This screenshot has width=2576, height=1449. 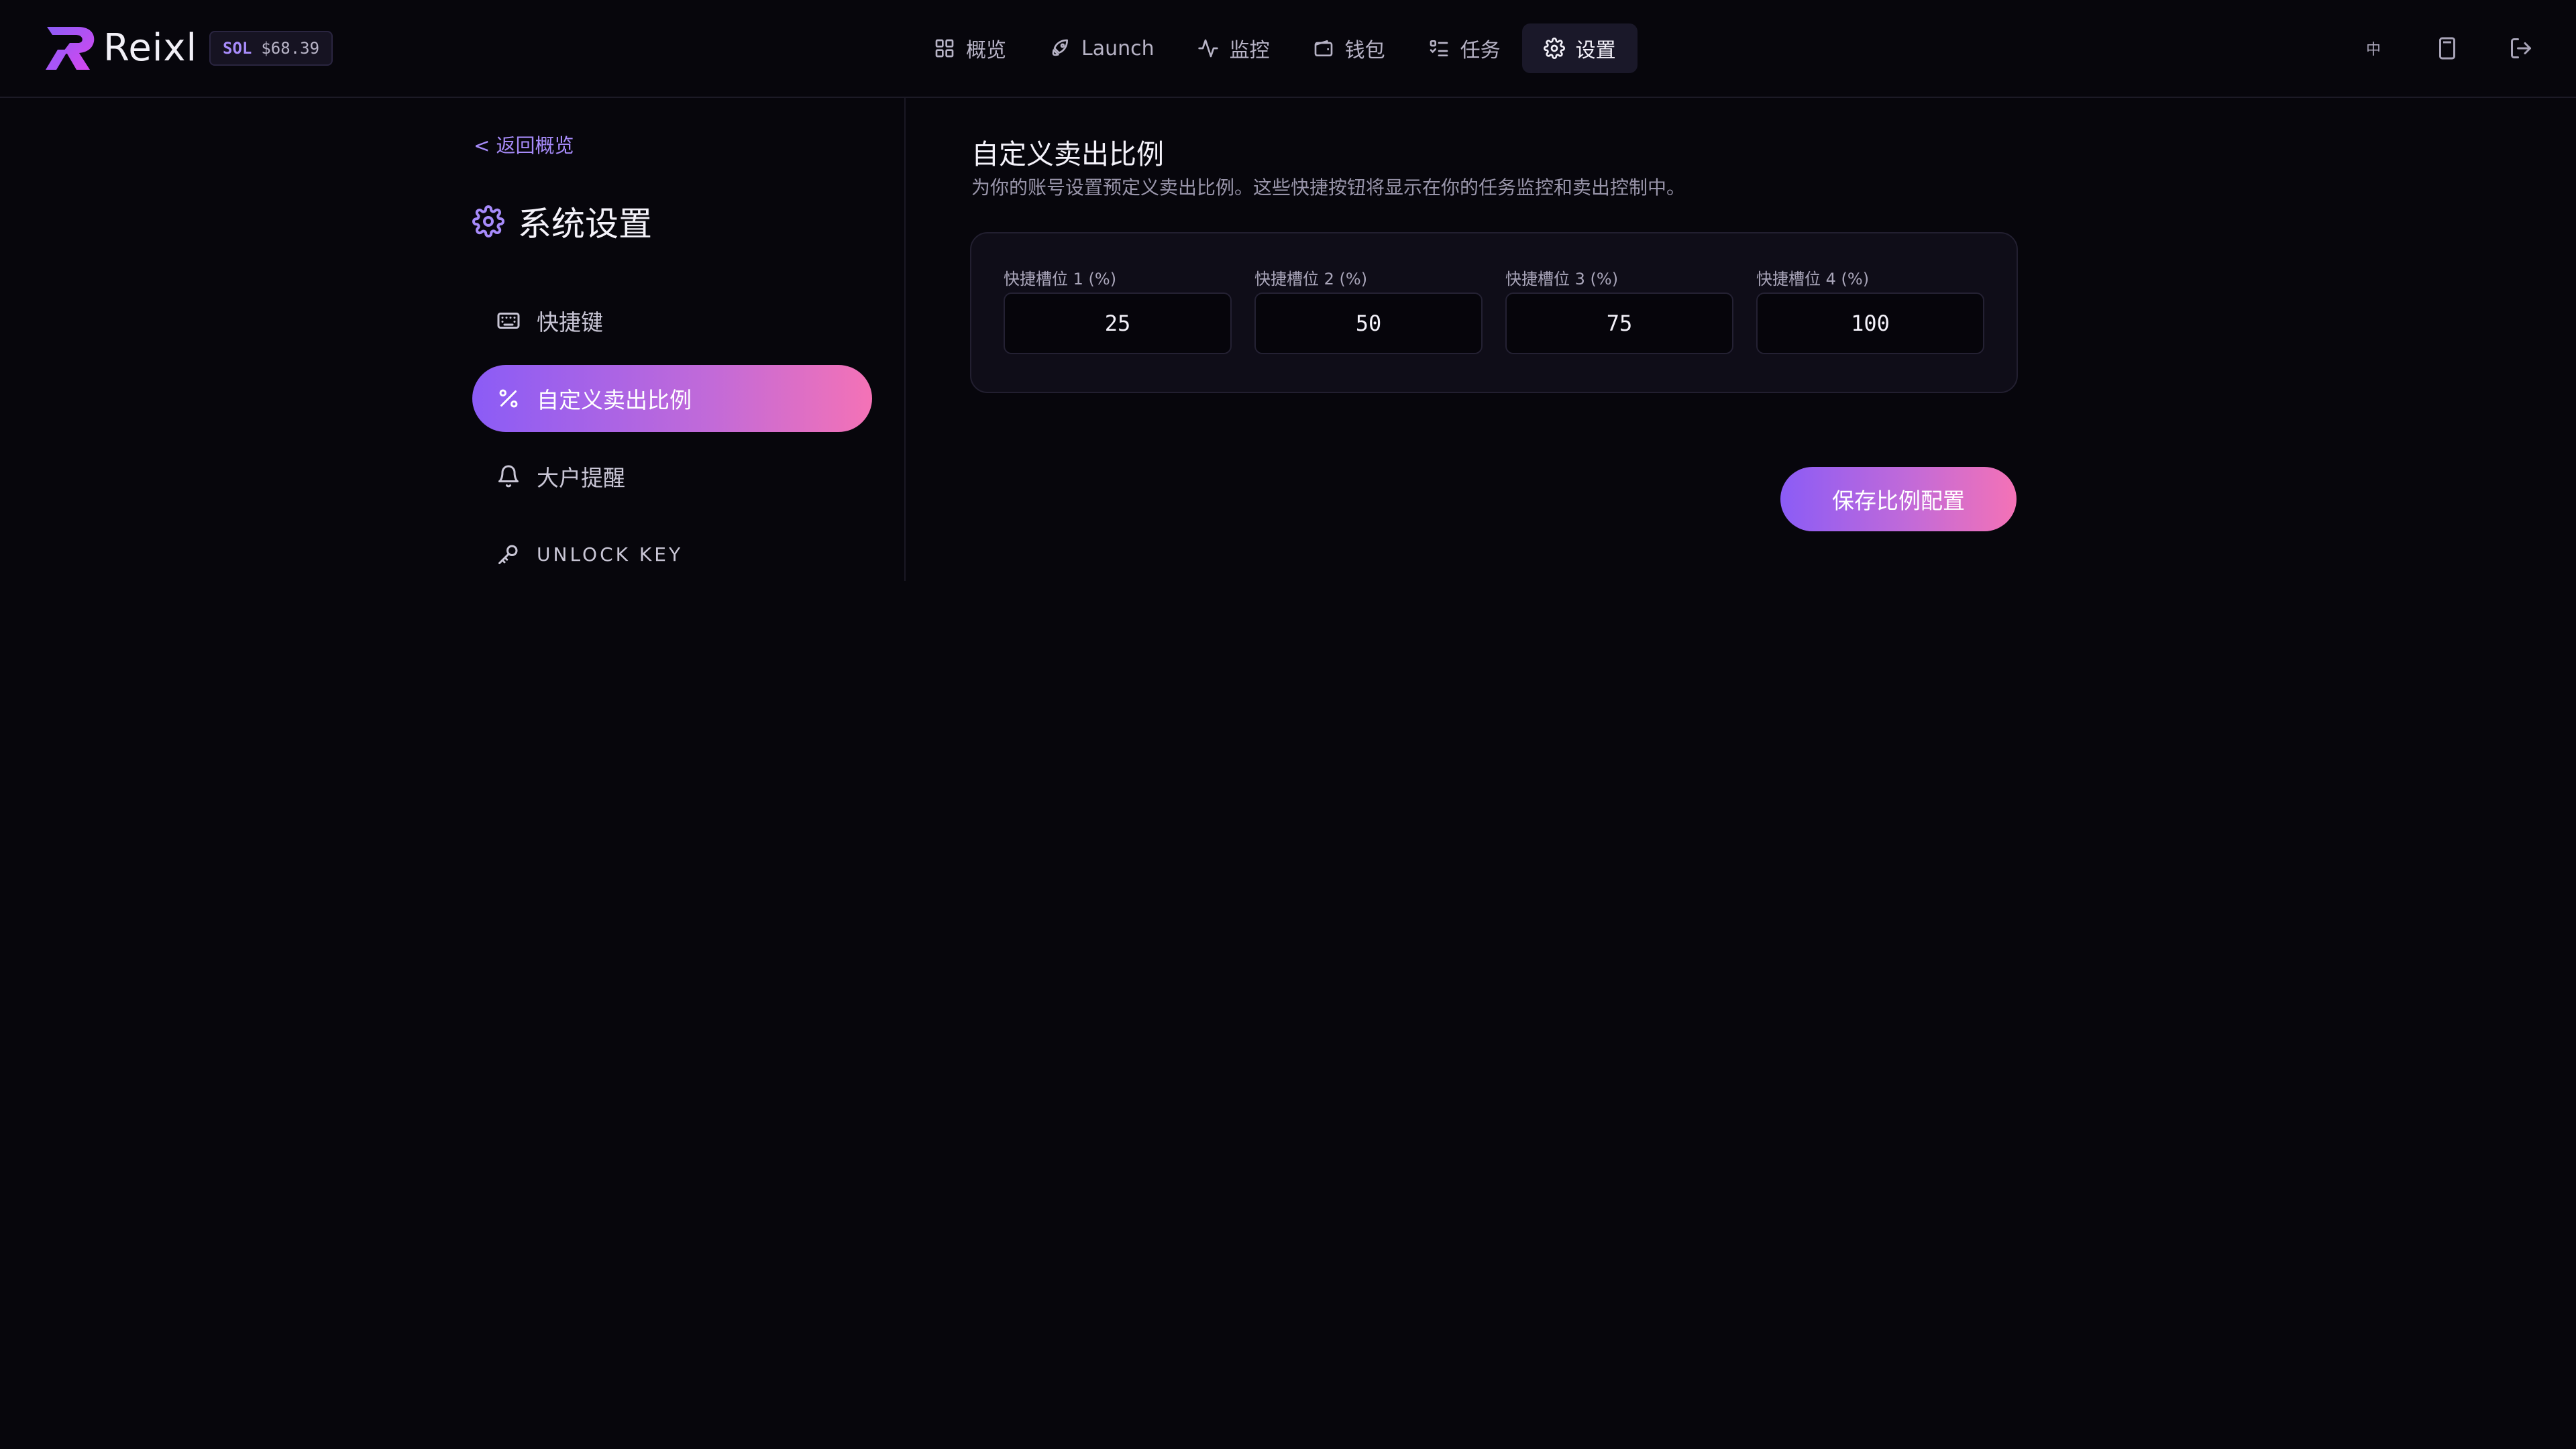 I want to click on nav-wallet: 钱包, so click(x=1349, y=48).